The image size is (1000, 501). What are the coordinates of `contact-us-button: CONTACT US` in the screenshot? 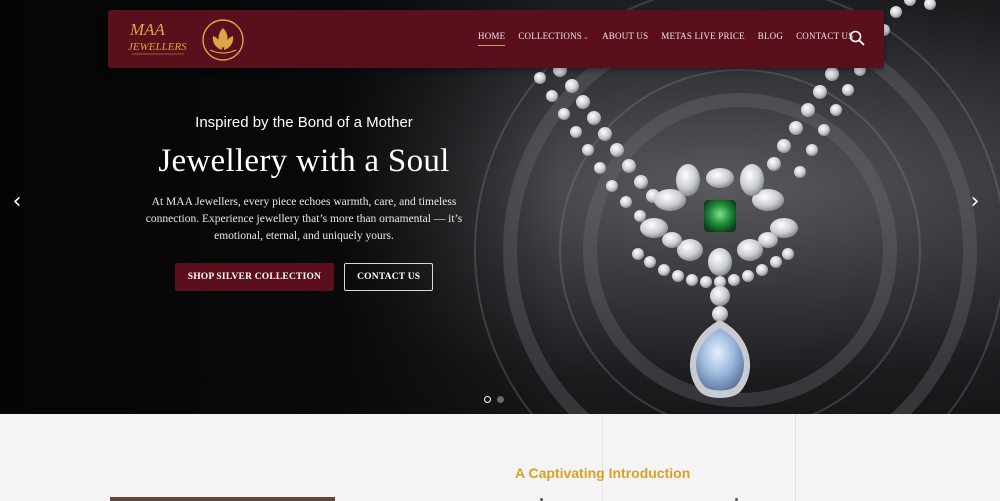 It's located at (389, 277).